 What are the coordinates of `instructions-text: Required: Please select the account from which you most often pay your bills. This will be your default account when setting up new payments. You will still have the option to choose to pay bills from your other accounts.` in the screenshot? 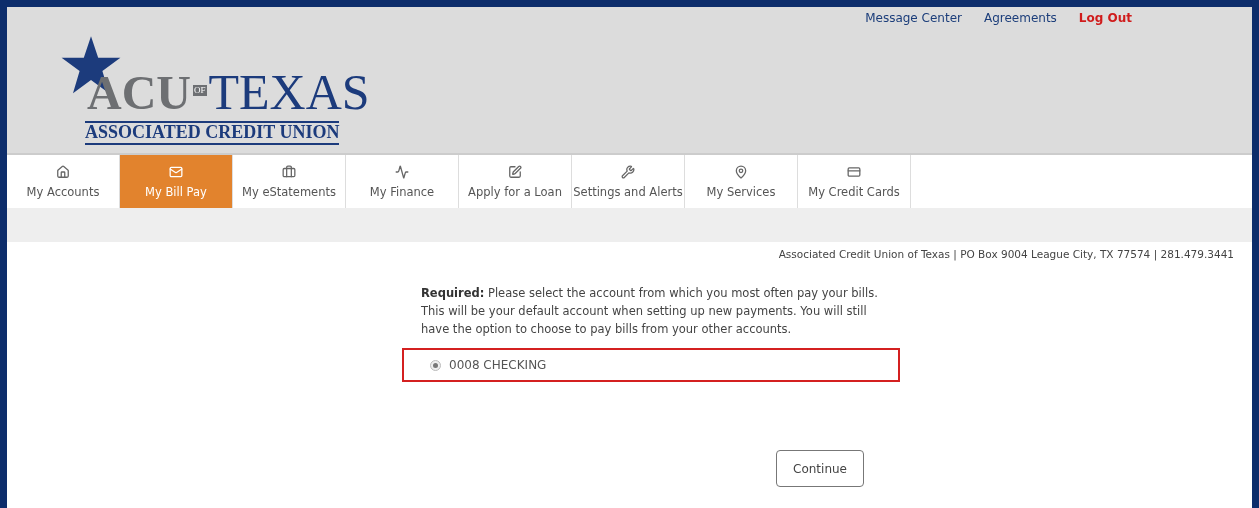 It's located at (650, 311).